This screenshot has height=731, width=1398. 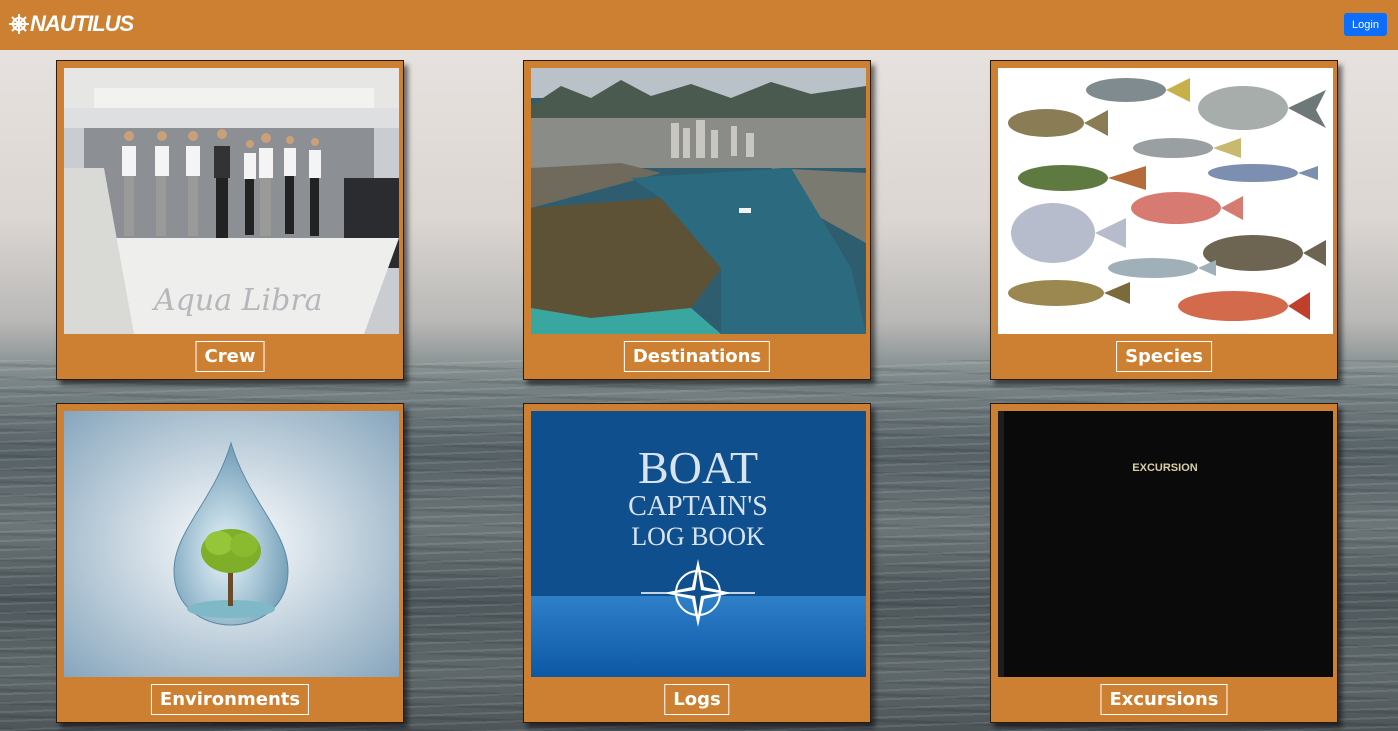 What do you see at coordinates (698, 467) in the screenshot?
I see `logbook-title-line1: BOAT` at bounding box center [698, 467].